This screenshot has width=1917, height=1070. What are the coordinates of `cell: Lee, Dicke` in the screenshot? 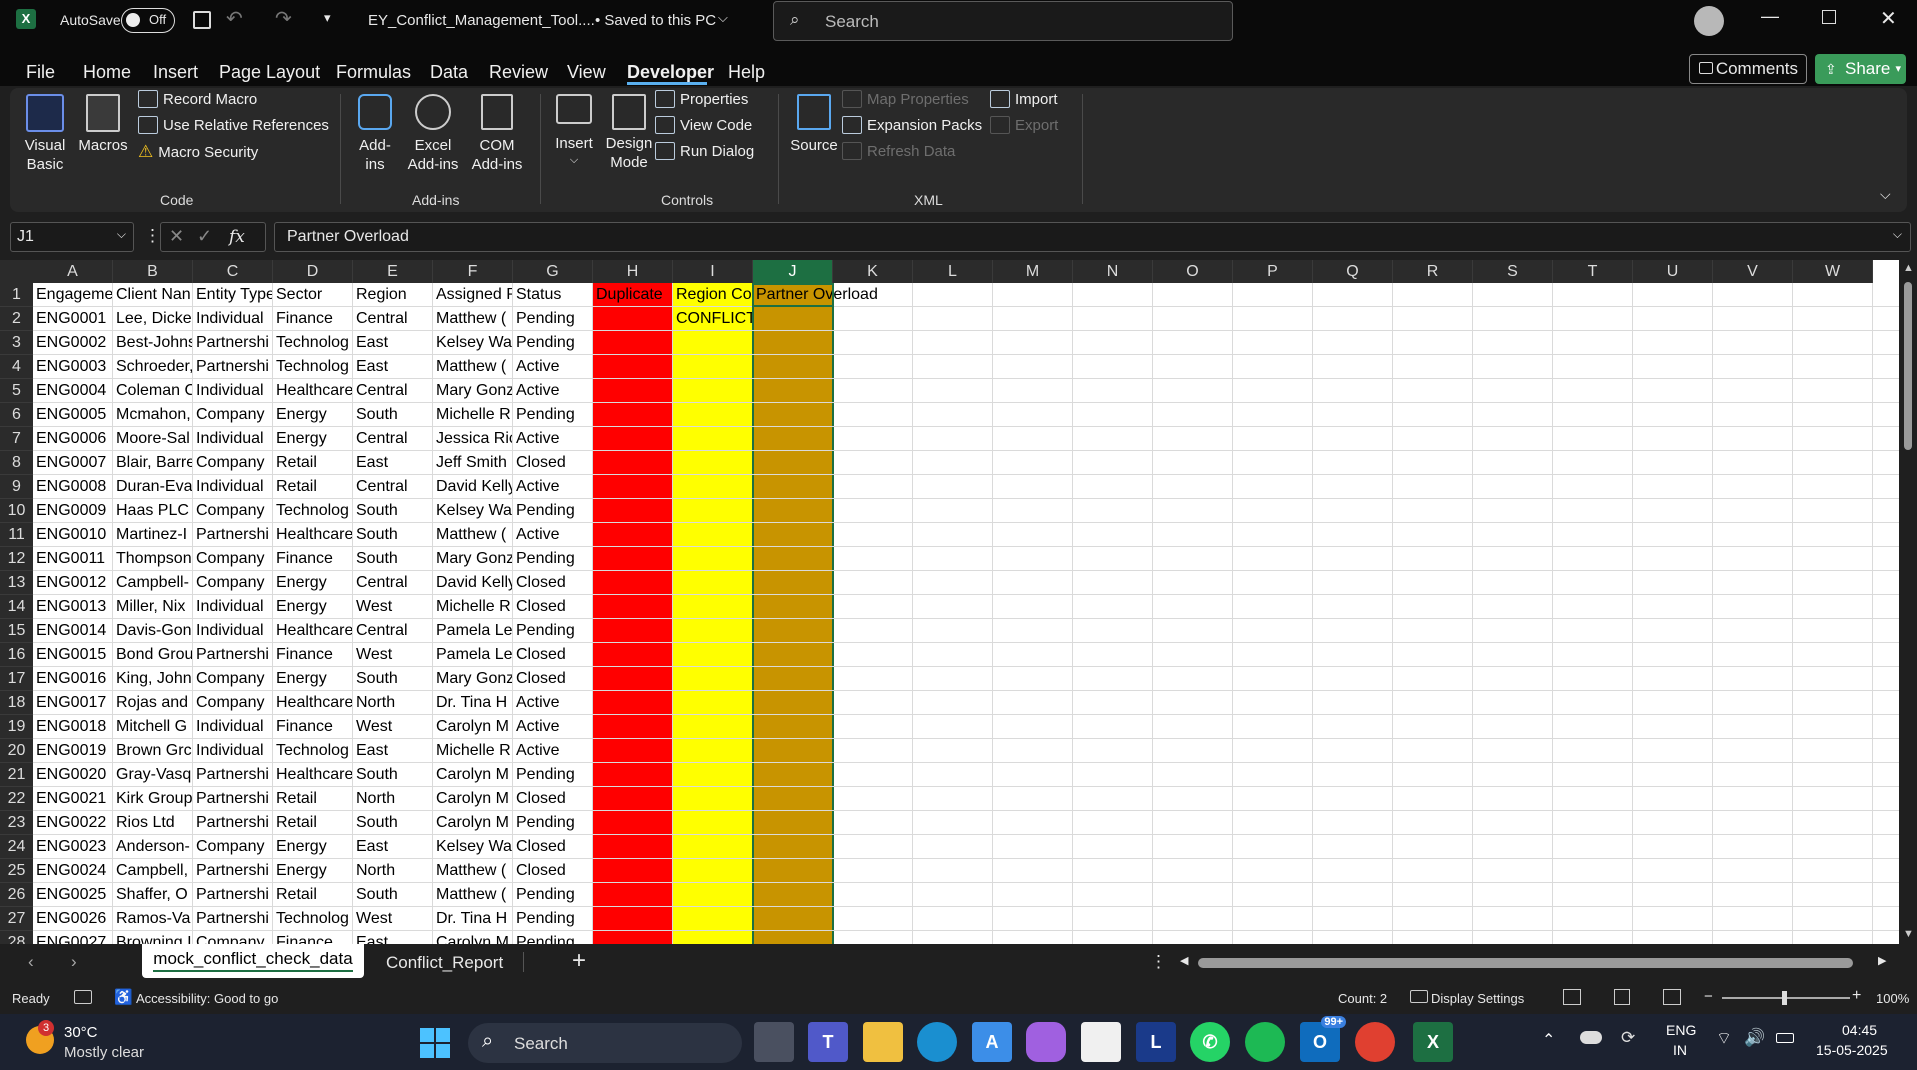 It's located at (152, 319).